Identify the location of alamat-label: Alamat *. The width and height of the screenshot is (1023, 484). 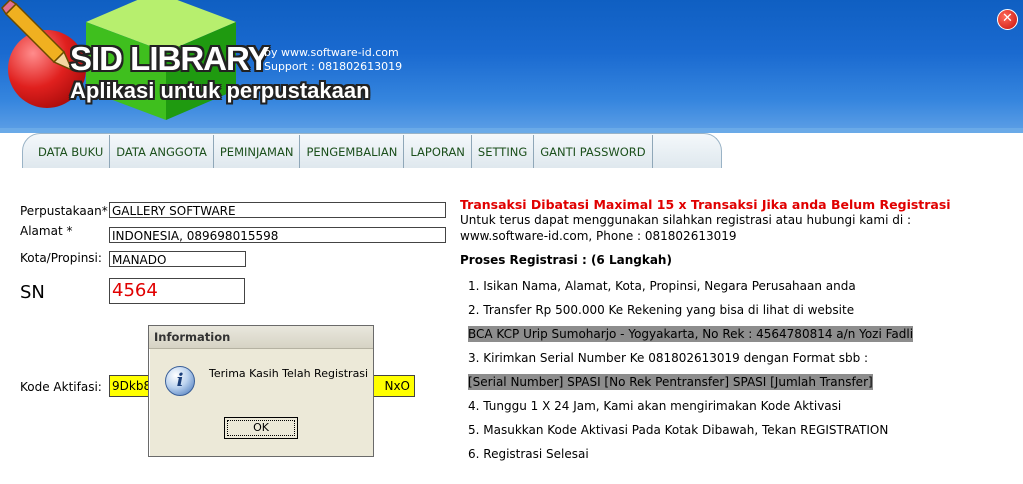
(46, 231).